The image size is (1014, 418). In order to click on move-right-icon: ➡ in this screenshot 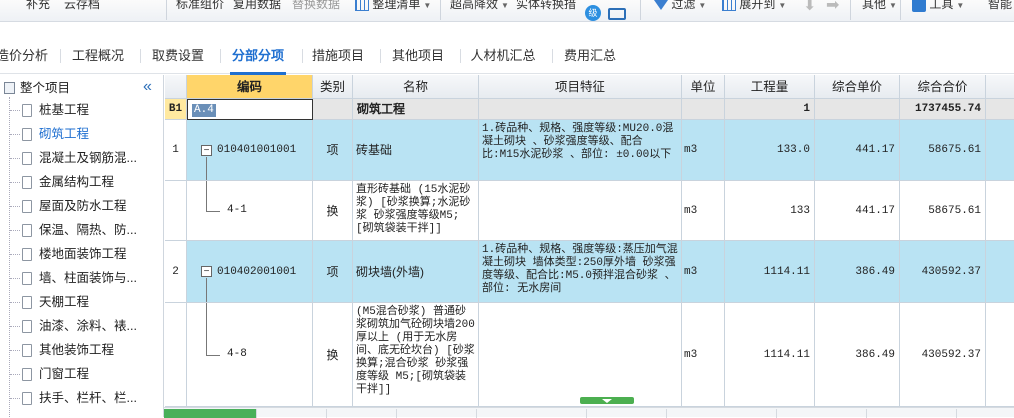, I will do `click(832, 8)`.